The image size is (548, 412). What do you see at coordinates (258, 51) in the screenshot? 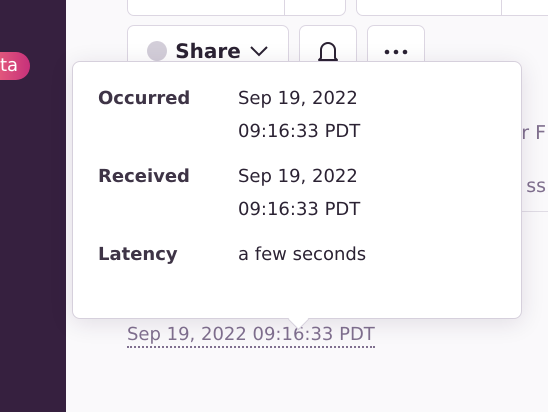
I see `chevron-down-icon` at bounding box center [258, 51].